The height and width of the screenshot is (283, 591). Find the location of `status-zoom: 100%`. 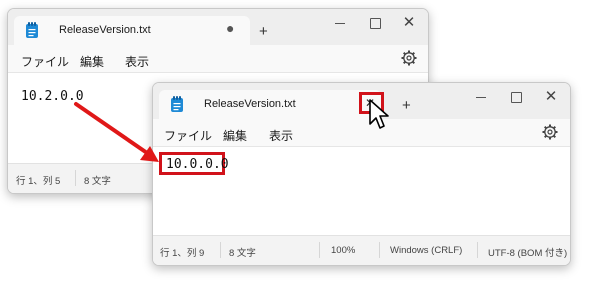

status-zoom: 100% is located at coordinates (343, 250).